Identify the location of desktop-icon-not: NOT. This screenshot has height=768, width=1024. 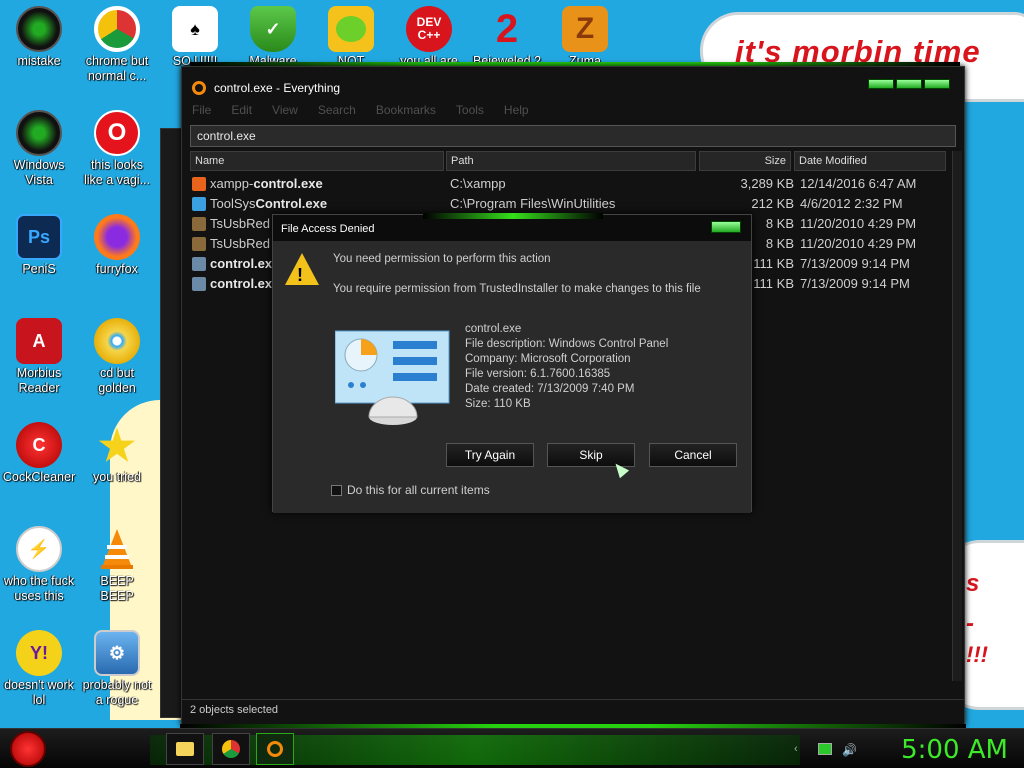
(351, 37).